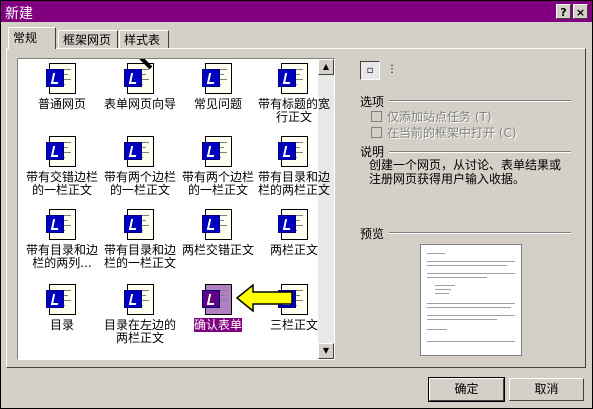  I want to click on template-label-text: 目录在左边的两栏正文, so click(139, 331).